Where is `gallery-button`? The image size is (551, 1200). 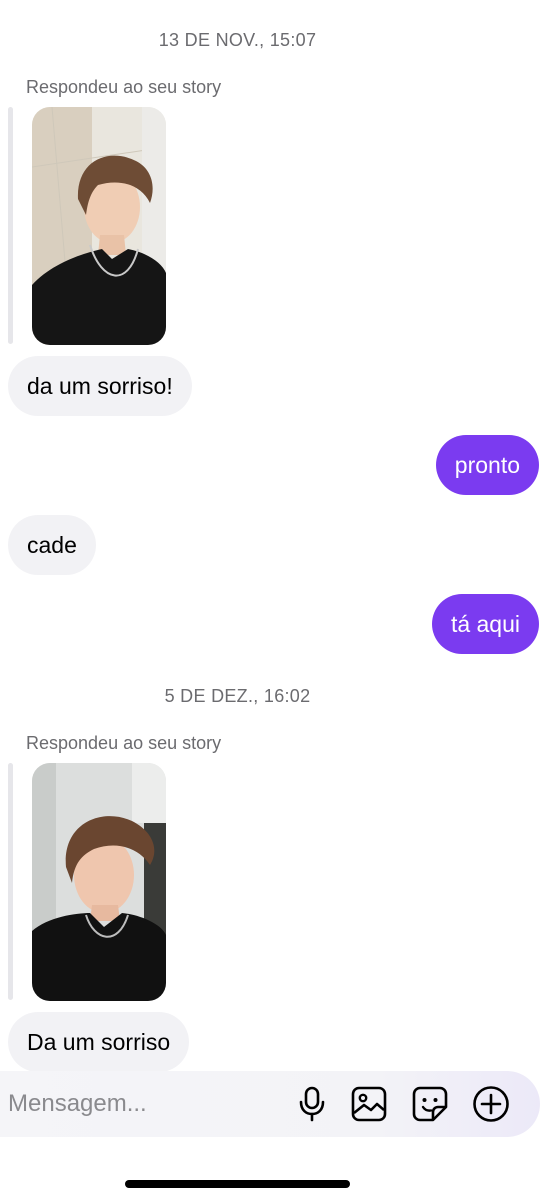
gallery-button is located at coordinates (369, 1104).